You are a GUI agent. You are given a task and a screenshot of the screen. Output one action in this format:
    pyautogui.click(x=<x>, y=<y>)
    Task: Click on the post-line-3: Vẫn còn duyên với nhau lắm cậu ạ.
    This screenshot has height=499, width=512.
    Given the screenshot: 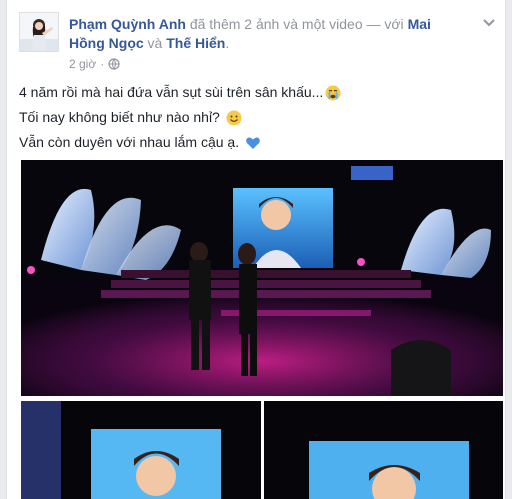 What is the action you would take?
    pyautogui.click(x=257, y=142)
    